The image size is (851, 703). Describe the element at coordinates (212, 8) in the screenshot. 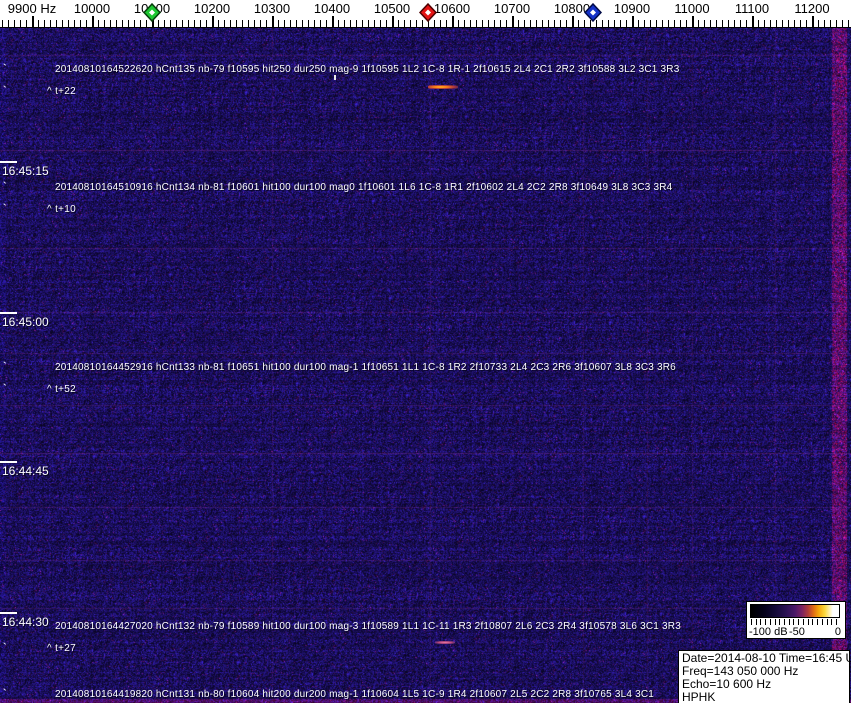

I see `ruler-frequency-label: 10200` at that location.